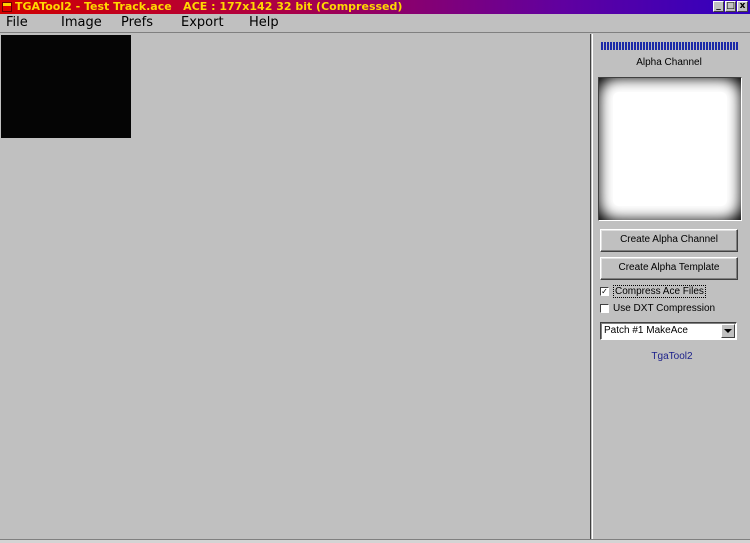  I want to click on menu-export: Export, so click(202, 23).